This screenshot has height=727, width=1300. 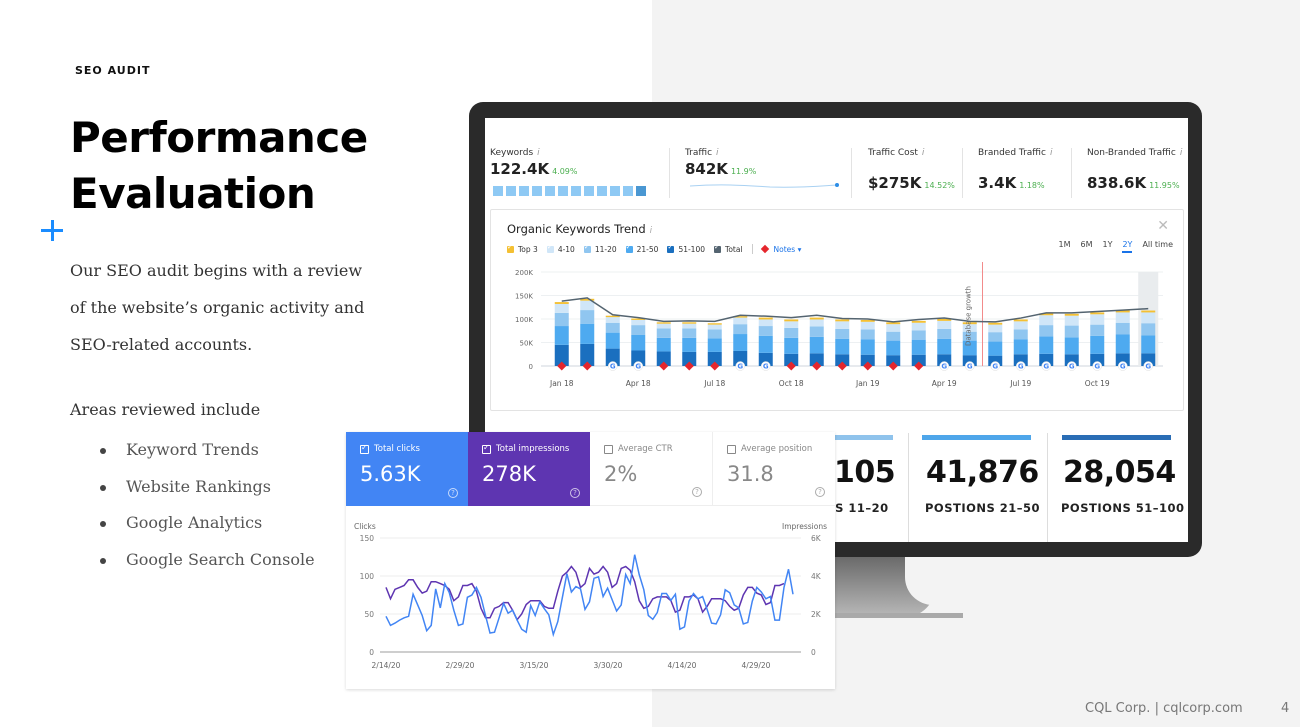 What do you see at coordinates (407, 469) in the screenshot?
I see `card-total-clicks: Total clicks 5.63K ?` at bounding box center [407, 469].